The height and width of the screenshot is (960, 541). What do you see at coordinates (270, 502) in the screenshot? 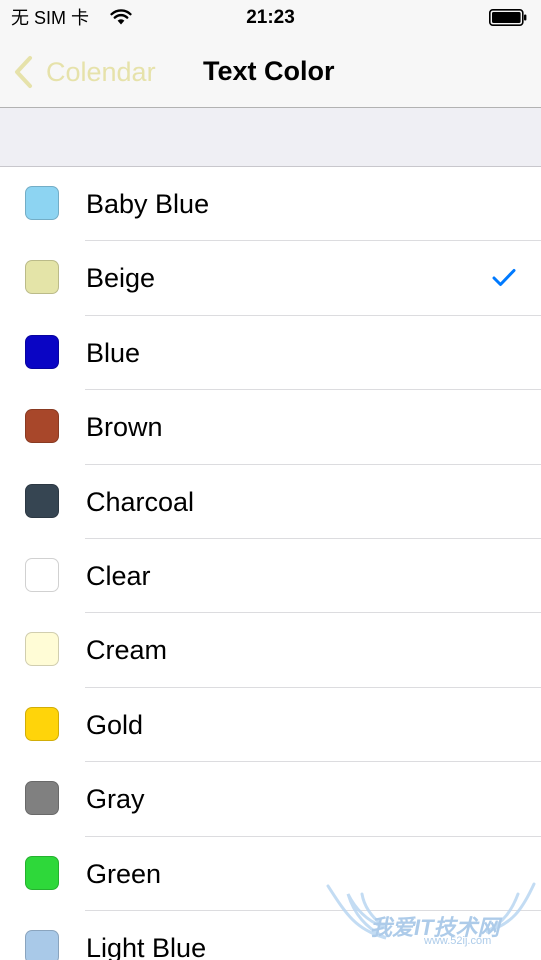
I see `color-option-row: Charcoal` at bounding box center [270, 502].